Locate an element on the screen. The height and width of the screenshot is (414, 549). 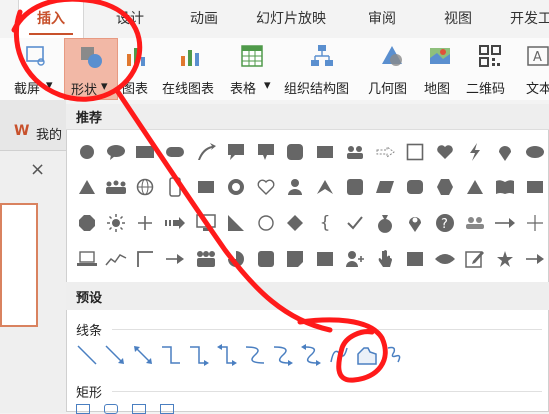
people-group-icon is located at coordinates (355, 152).